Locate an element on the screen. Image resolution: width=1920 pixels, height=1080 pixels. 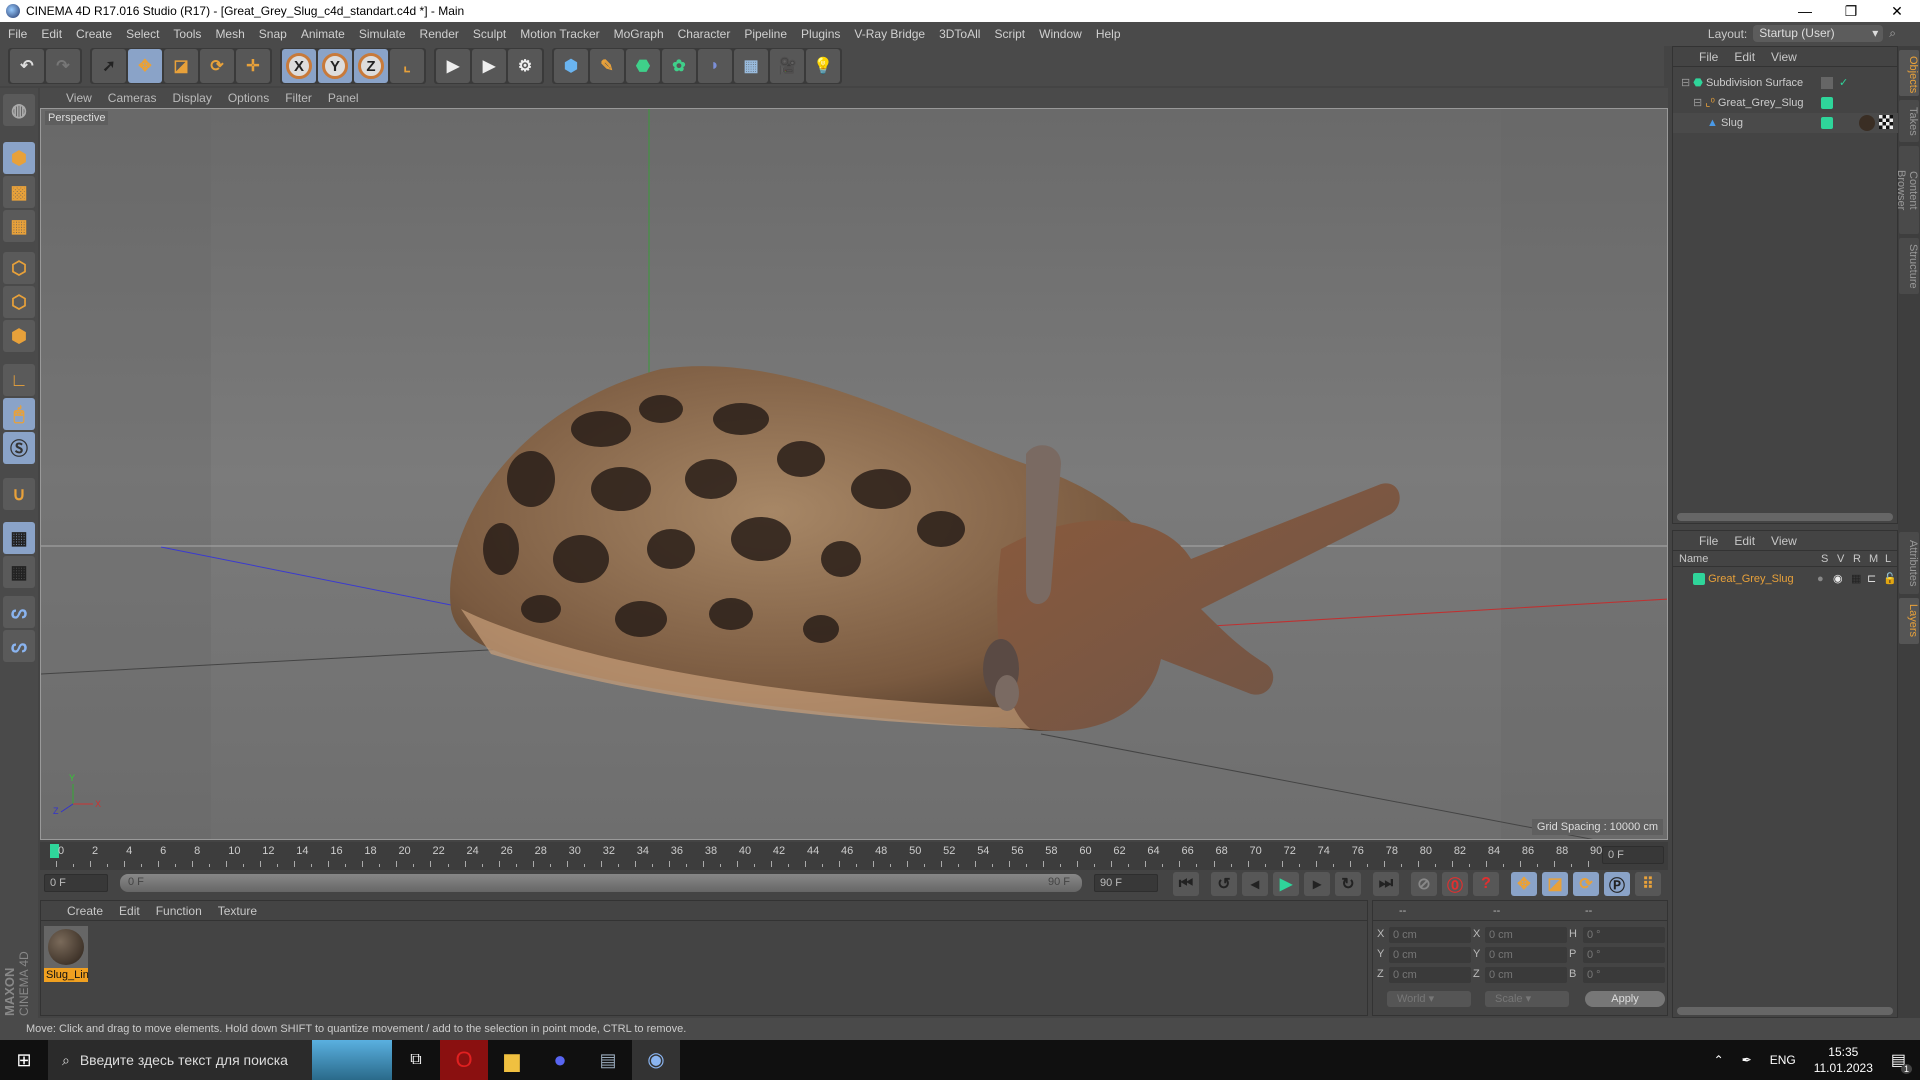
rotation-h-field: 0 ° is located at coordinates (1624, 935).